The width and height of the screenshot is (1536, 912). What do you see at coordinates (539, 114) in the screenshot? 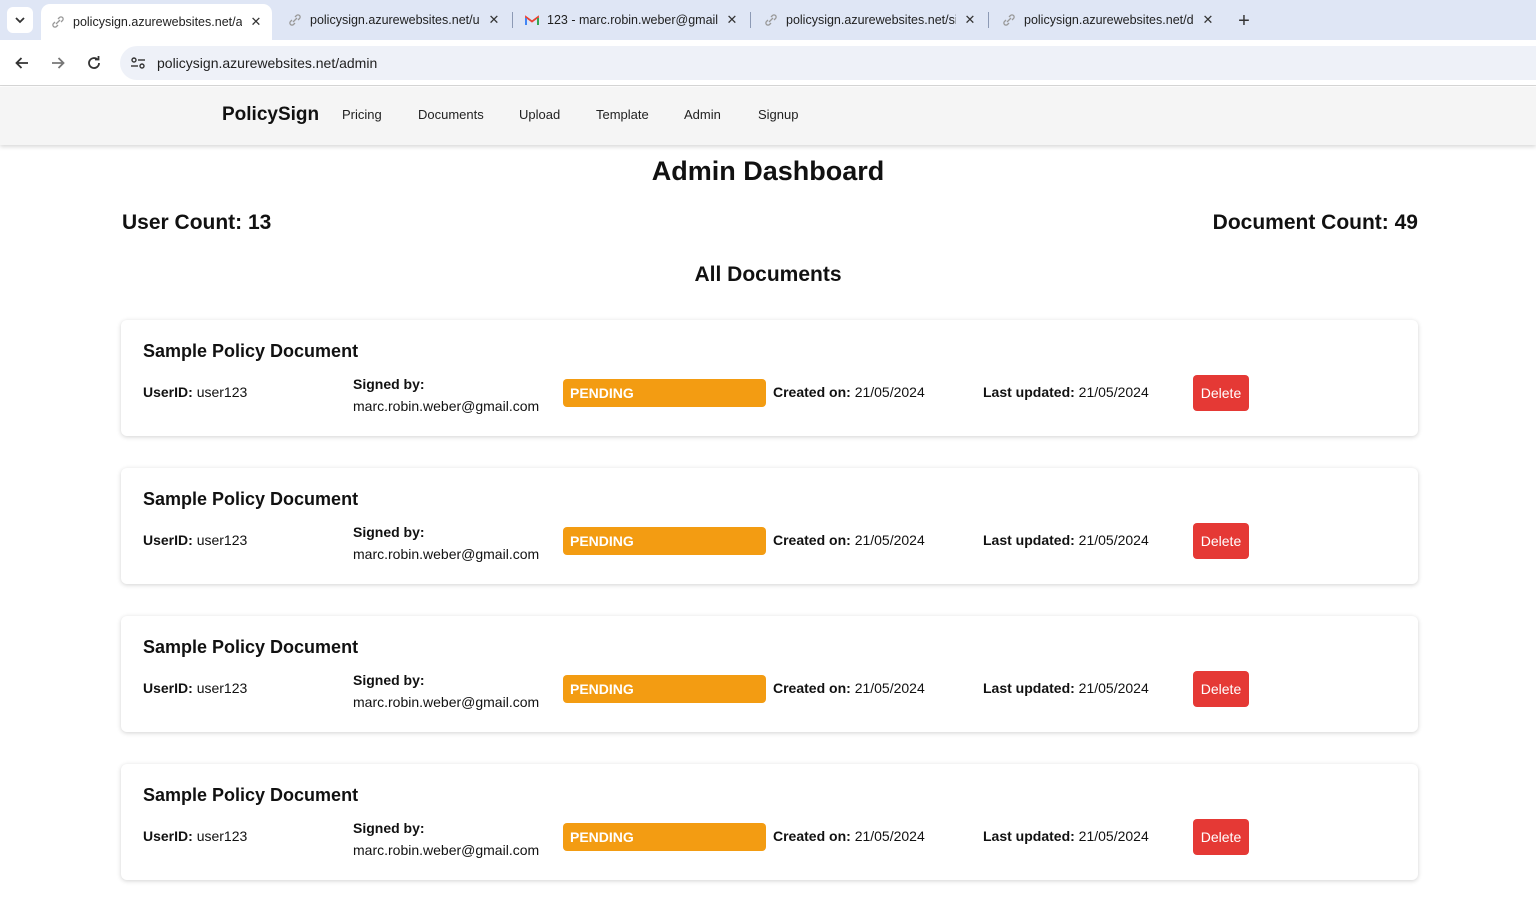
I see `nav-link-upload: Upload` at bounding box center [539, 114].